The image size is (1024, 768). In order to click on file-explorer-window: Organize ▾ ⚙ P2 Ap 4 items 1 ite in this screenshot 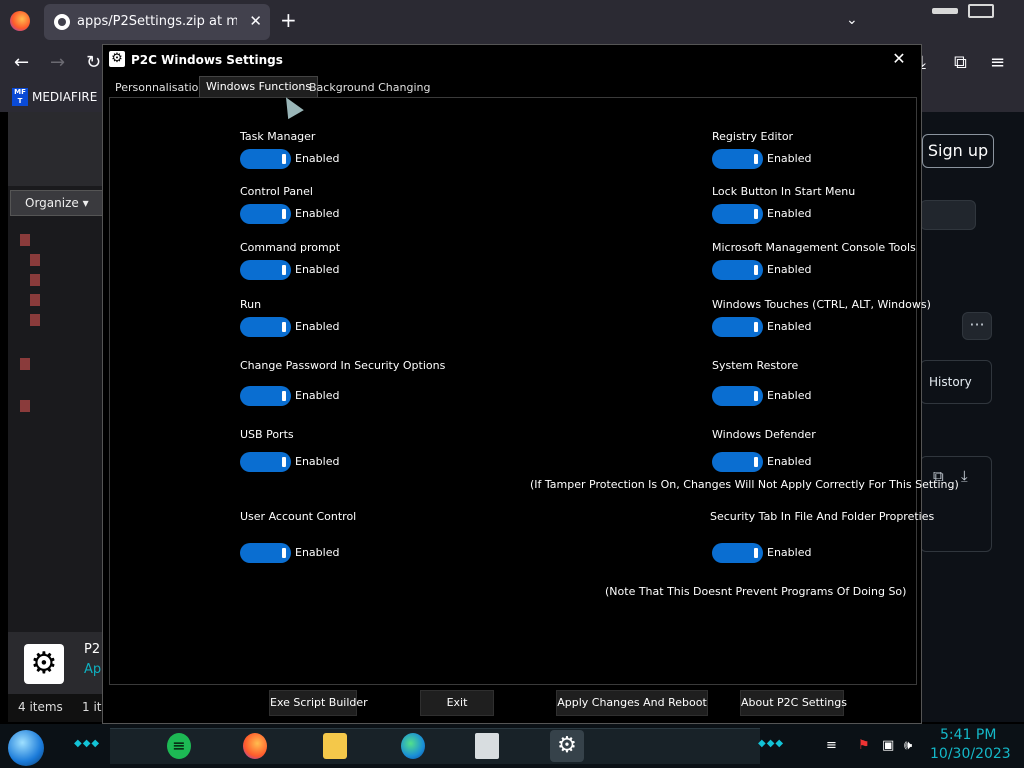, I will do `click(58, 417)`.